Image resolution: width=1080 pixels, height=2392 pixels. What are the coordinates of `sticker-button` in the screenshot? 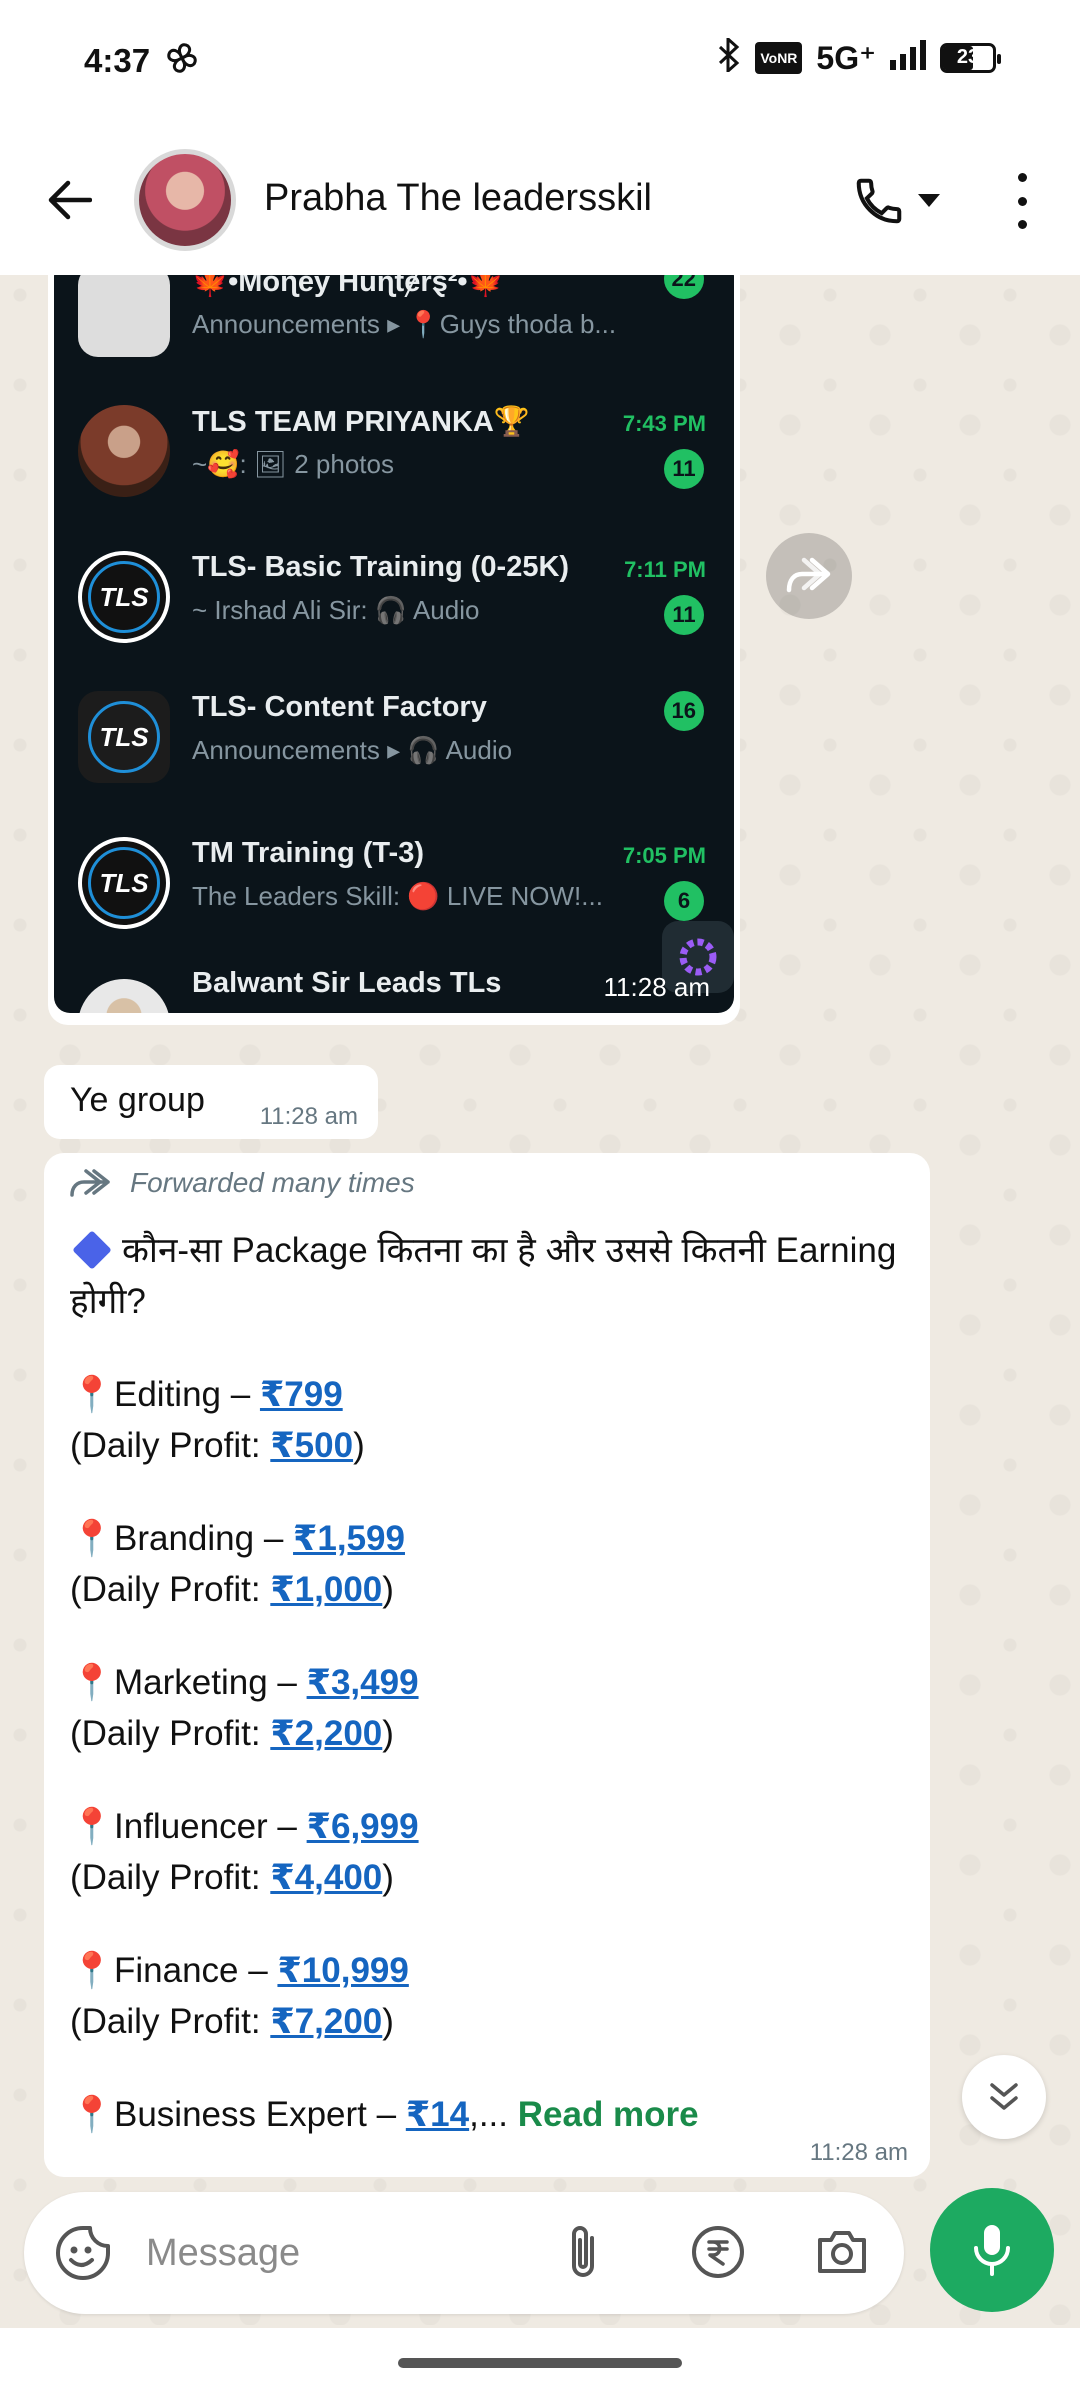 It's located at (83, 2255).